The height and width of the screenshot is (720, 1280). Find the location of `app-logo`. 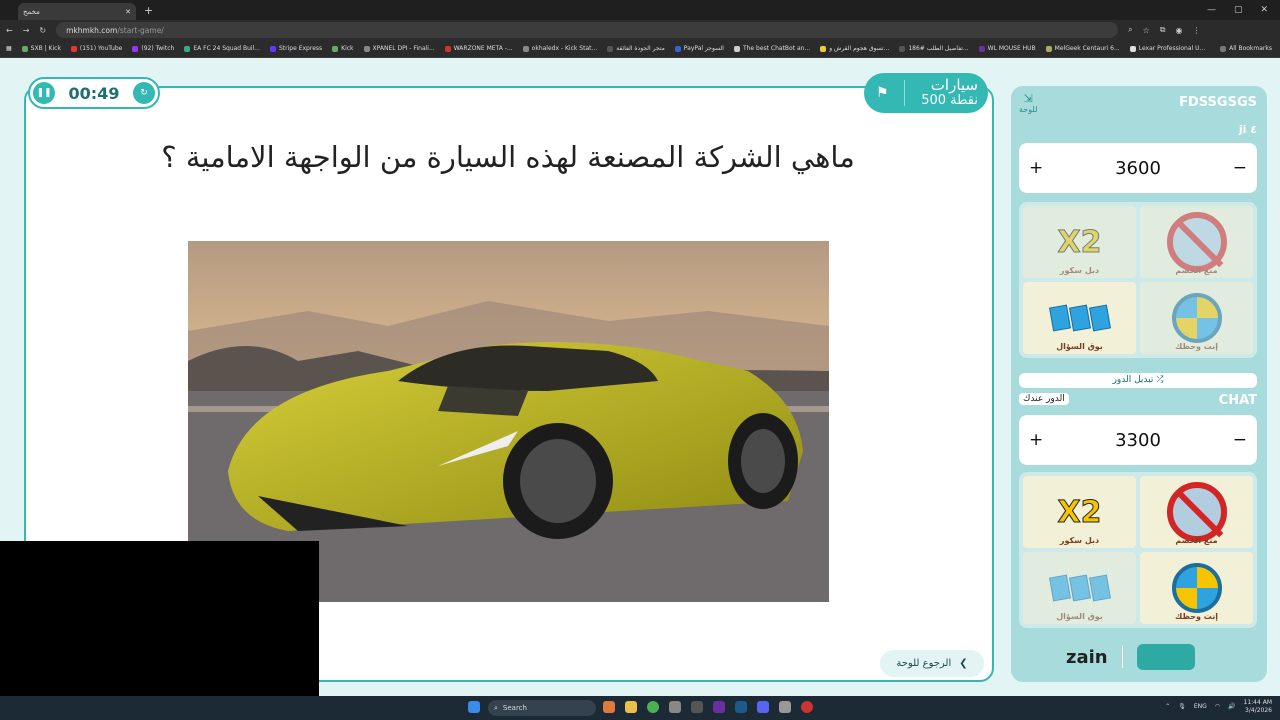

app-logo is located at coordinates (1165, 657).